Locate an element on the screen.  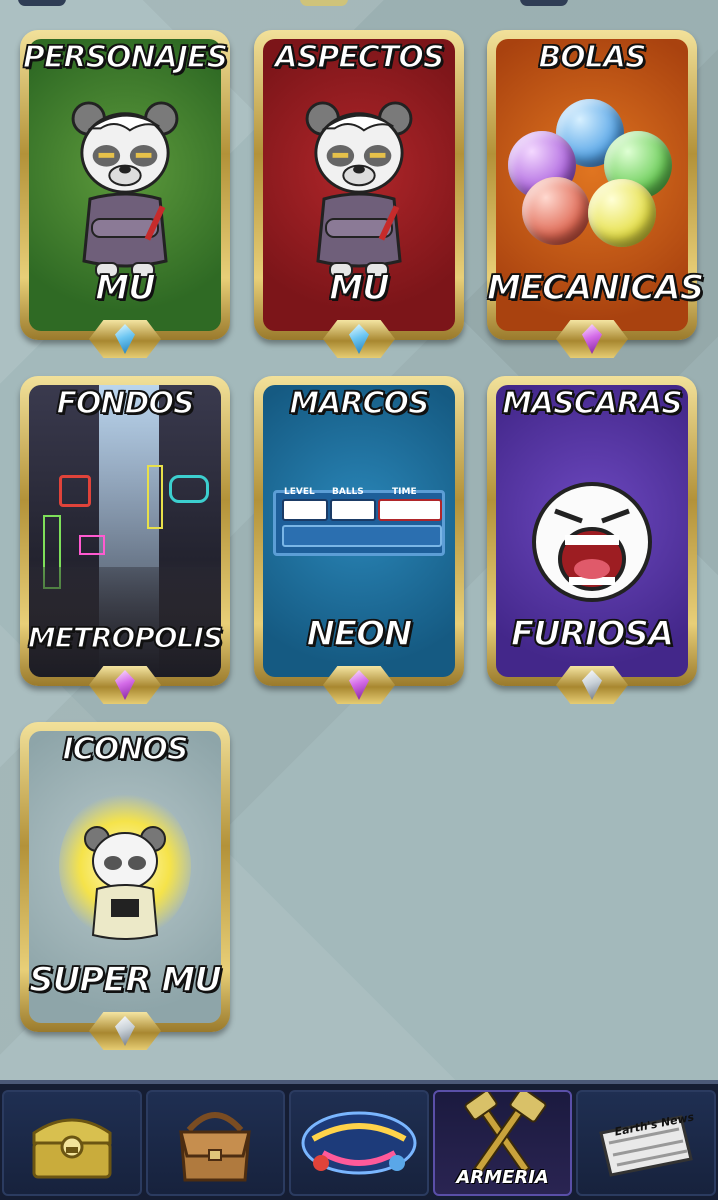
card-title: PERSONAJES is located at coordinates (125, 57).